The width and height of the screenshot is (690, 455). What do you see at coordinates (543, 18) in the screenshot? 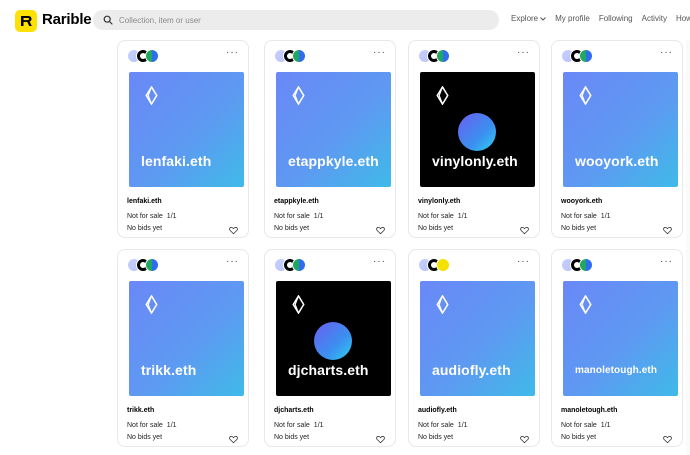
I see `chevron-down-icon` at bounding box center [543, 18].